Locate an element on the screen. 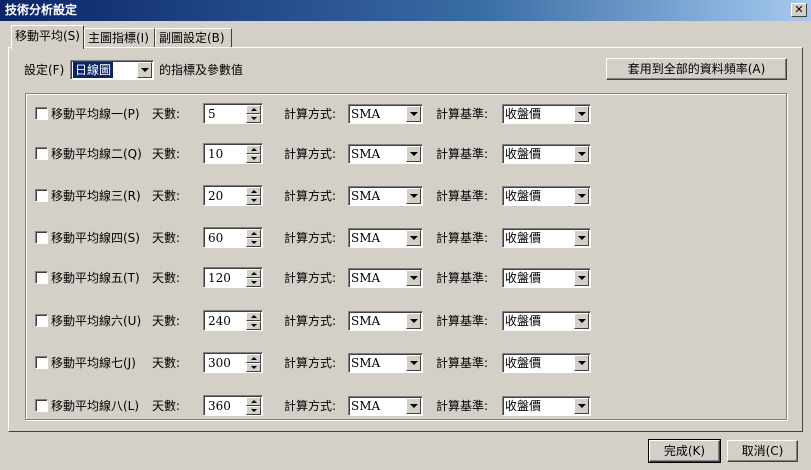  days-stepper: 60 is located at coordinates (233, 237).